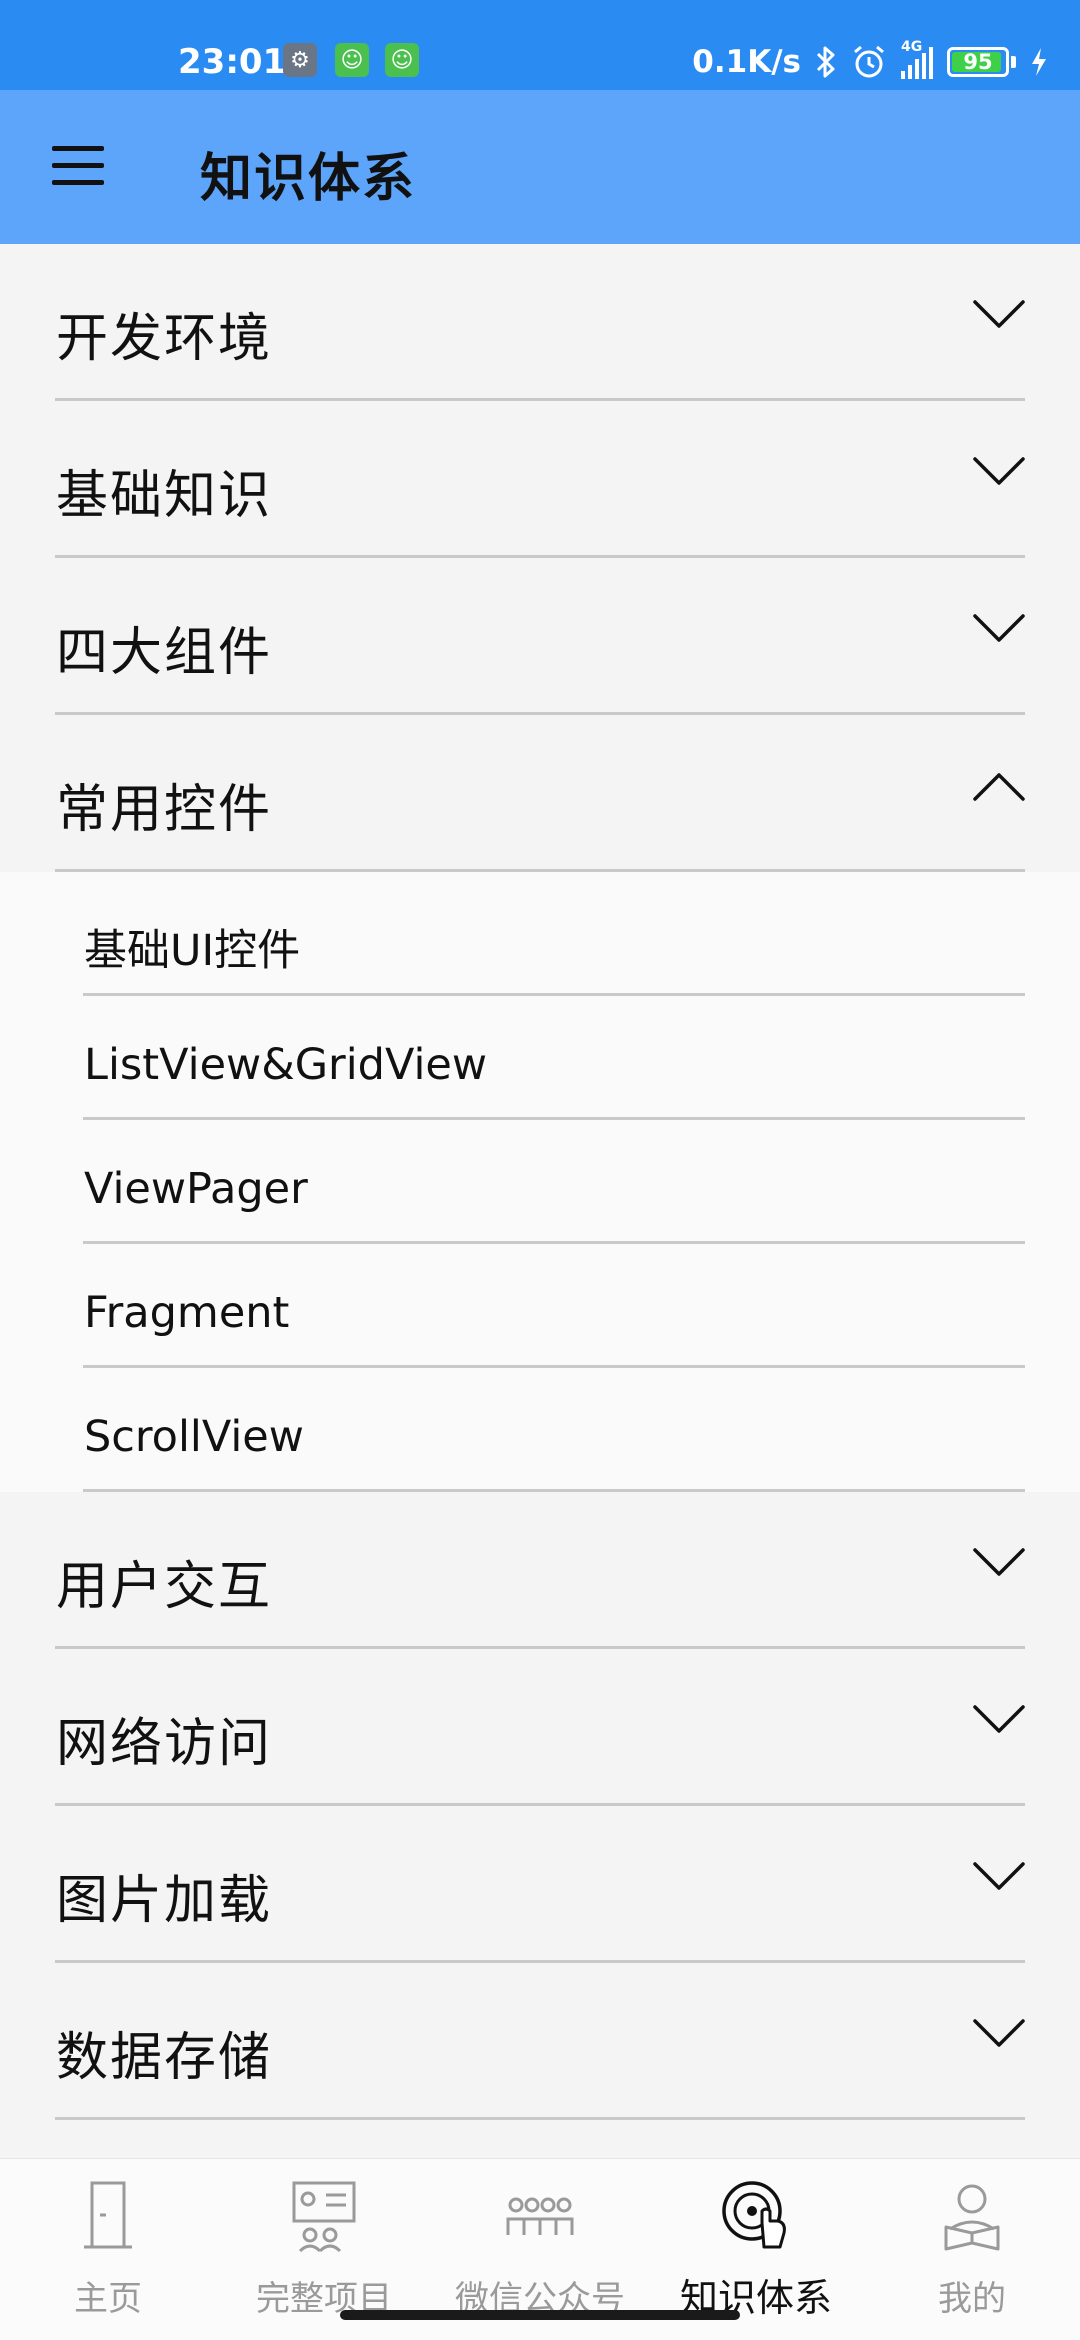 This screenshot has width=1080, height=2340. I want to click on battery-level: 95, so click(978, 62).